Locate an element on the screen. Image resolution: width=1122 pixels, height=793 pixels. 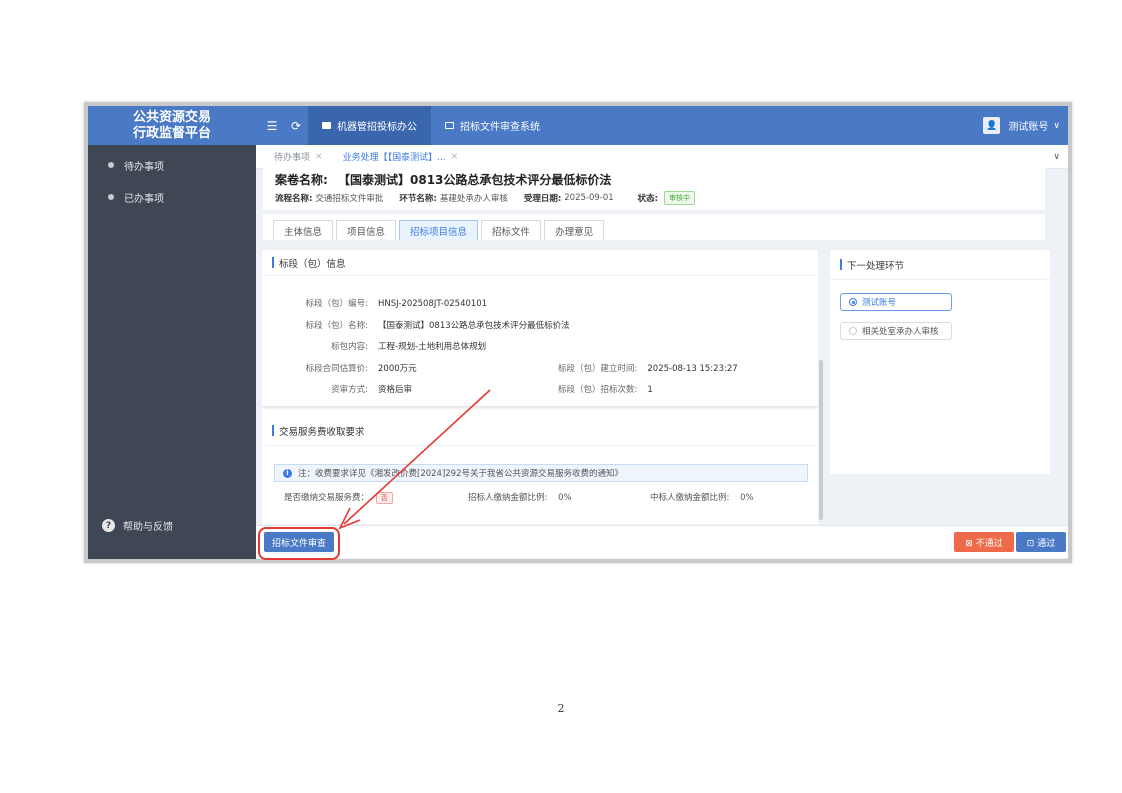
radio-checked-icon is located at coordinates (853, 302).